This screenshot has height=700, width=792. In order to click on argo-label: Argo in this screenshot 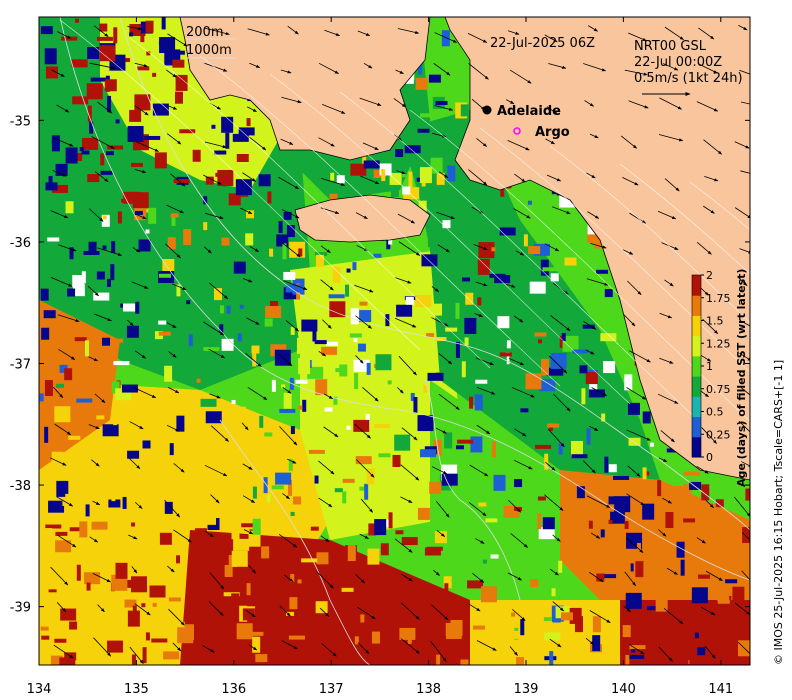, I will do `click(552, 132)`.